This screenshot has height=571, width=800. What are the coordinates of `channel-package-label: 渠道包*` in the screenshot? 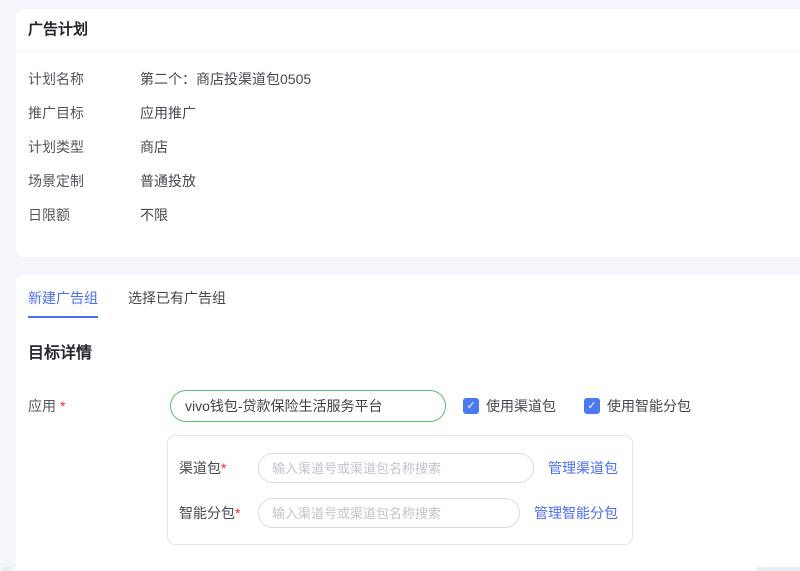 It's located at (218, 468).